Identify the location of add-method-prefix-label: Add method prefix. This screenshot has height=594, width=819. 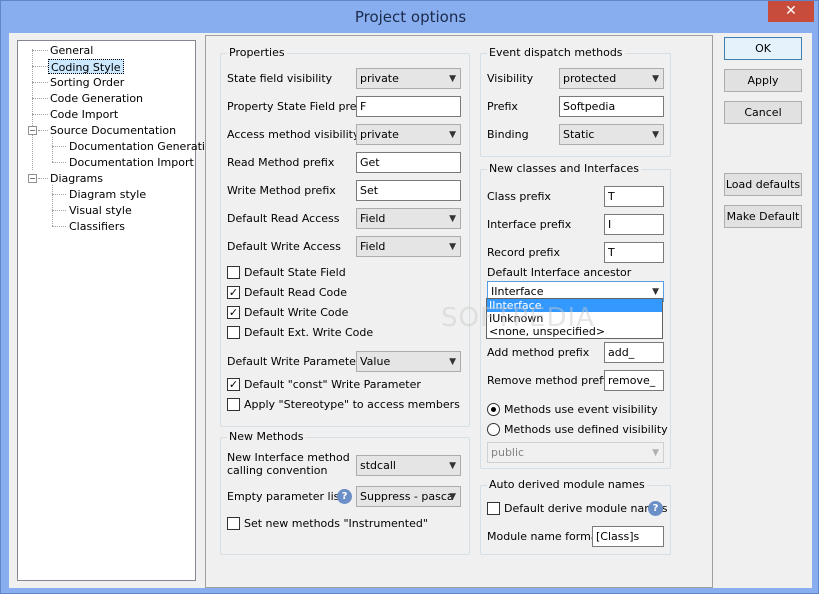
(538, 352).